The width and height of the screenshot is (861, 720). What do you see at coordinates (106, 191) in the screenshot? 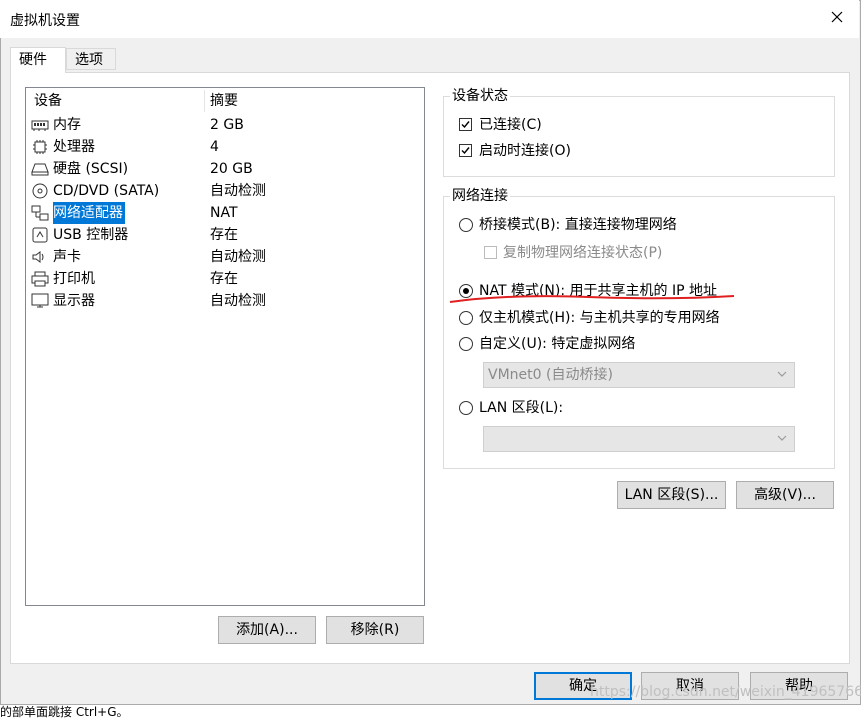
I see `device-name: CD/DVD (SATA)` at bounding box center [106, 191].